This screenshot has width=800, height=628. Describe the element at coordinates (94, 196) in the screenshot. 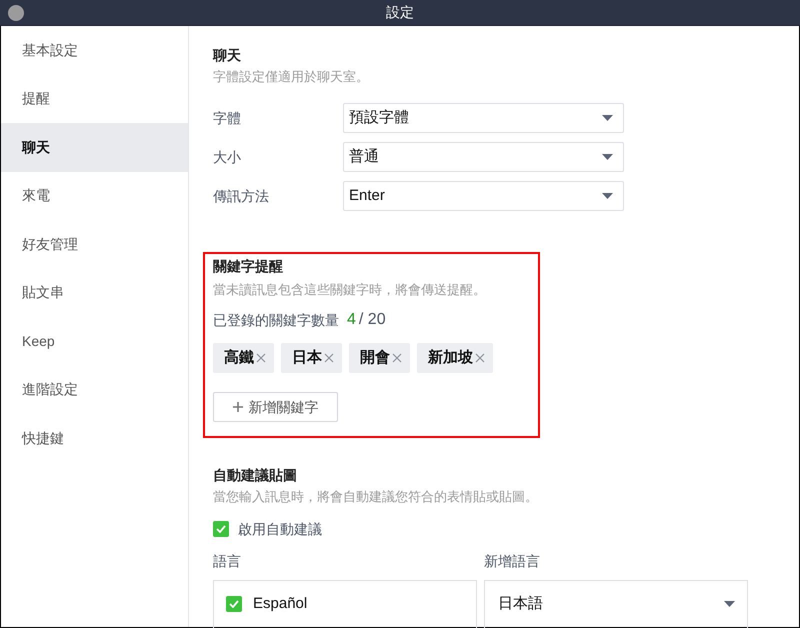

I see `sidebar-item: 來電` at that location.